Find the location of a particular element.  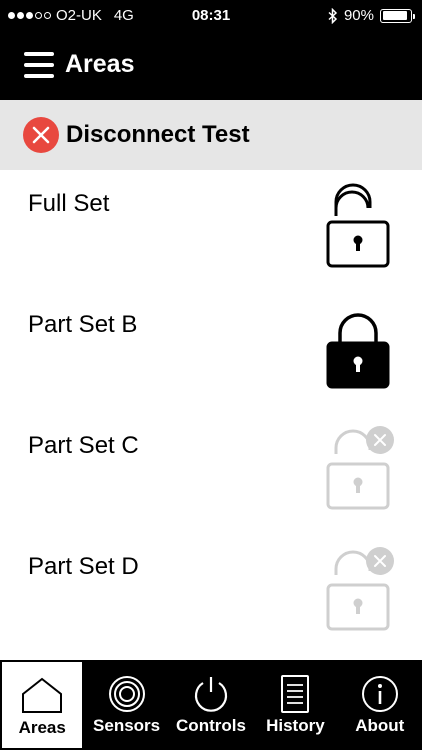

area-label: Part Set B is located at coordinates (83, 324).